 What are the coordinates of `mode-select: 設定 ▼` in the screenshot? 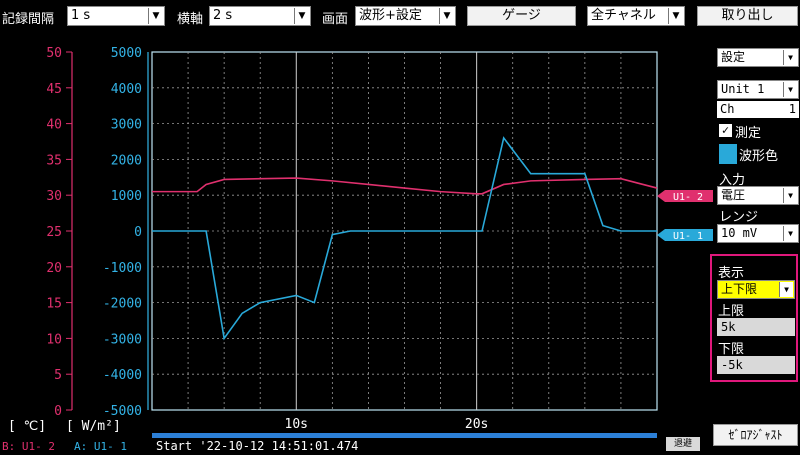 It's located at (758, 57).